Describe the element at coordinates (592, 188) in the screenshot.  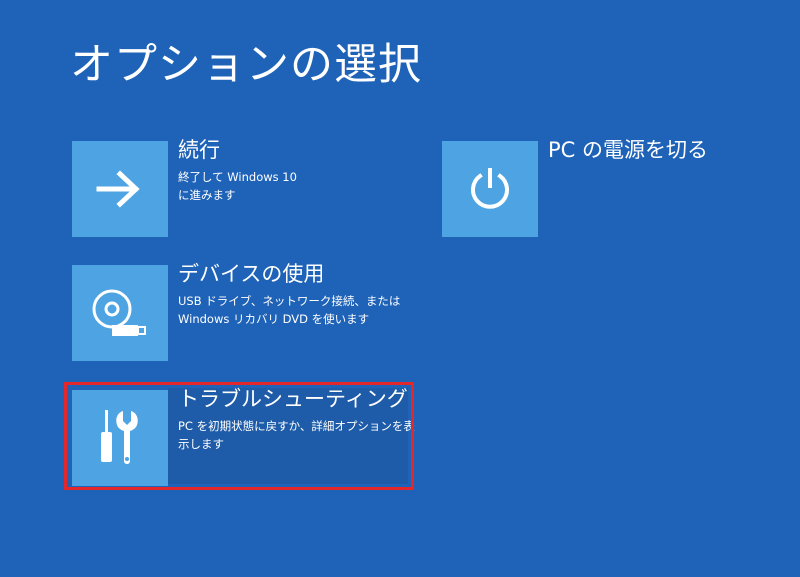
I see `turn-off-pc-option: PC の電源を切る` at that location.